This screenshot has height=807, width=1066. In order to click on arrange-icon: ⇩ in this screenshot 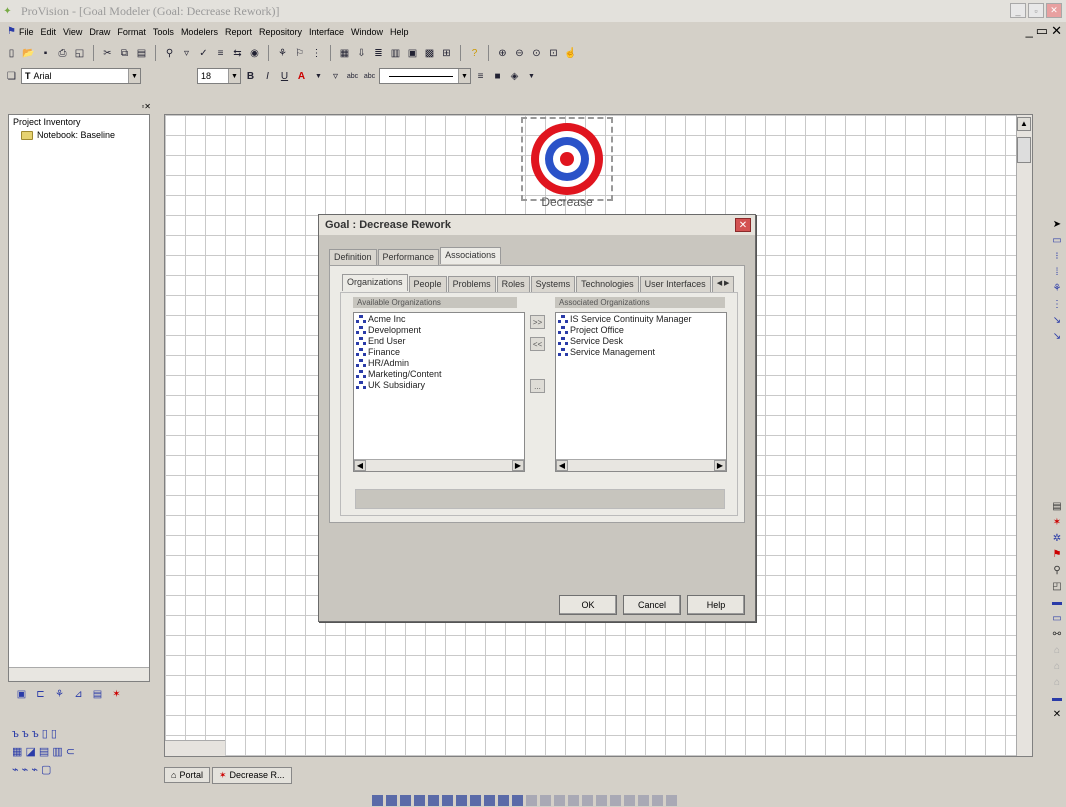, I will do `click(361, 53)`.